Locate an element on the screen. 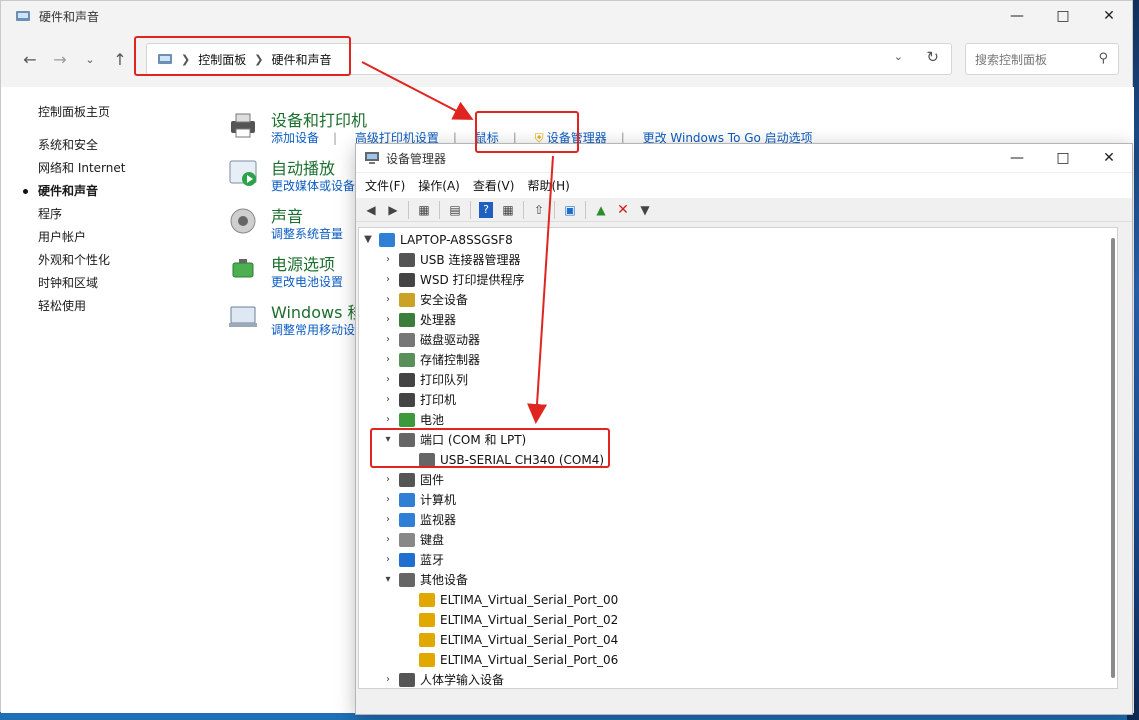  tree-category: › 监视器 is located at coordinates (418, 520).